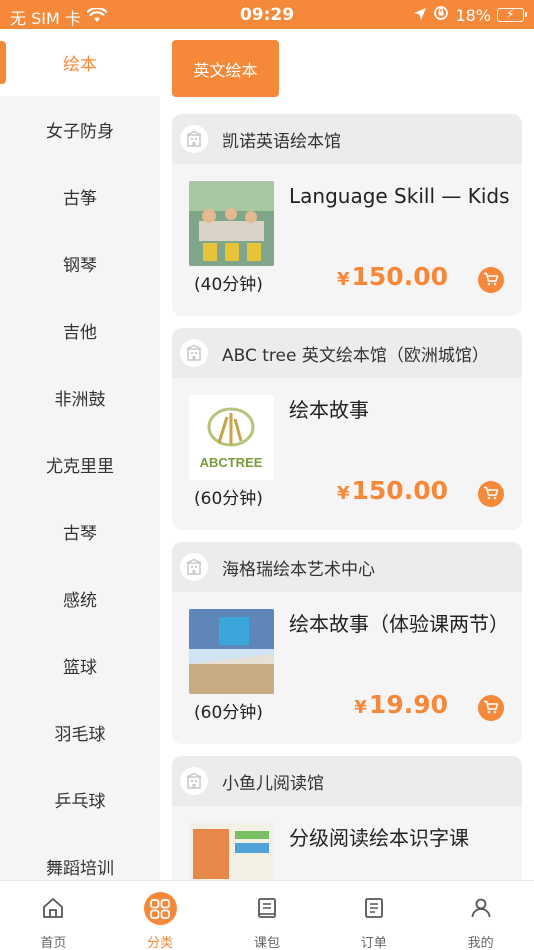 The image size is (534, 950). What do you see at coordinates (267, 14) in the screenshot?
I see `status-bar: 无 SIM 卡 09:29 18% ⚡` at bounding box center [267, 14].